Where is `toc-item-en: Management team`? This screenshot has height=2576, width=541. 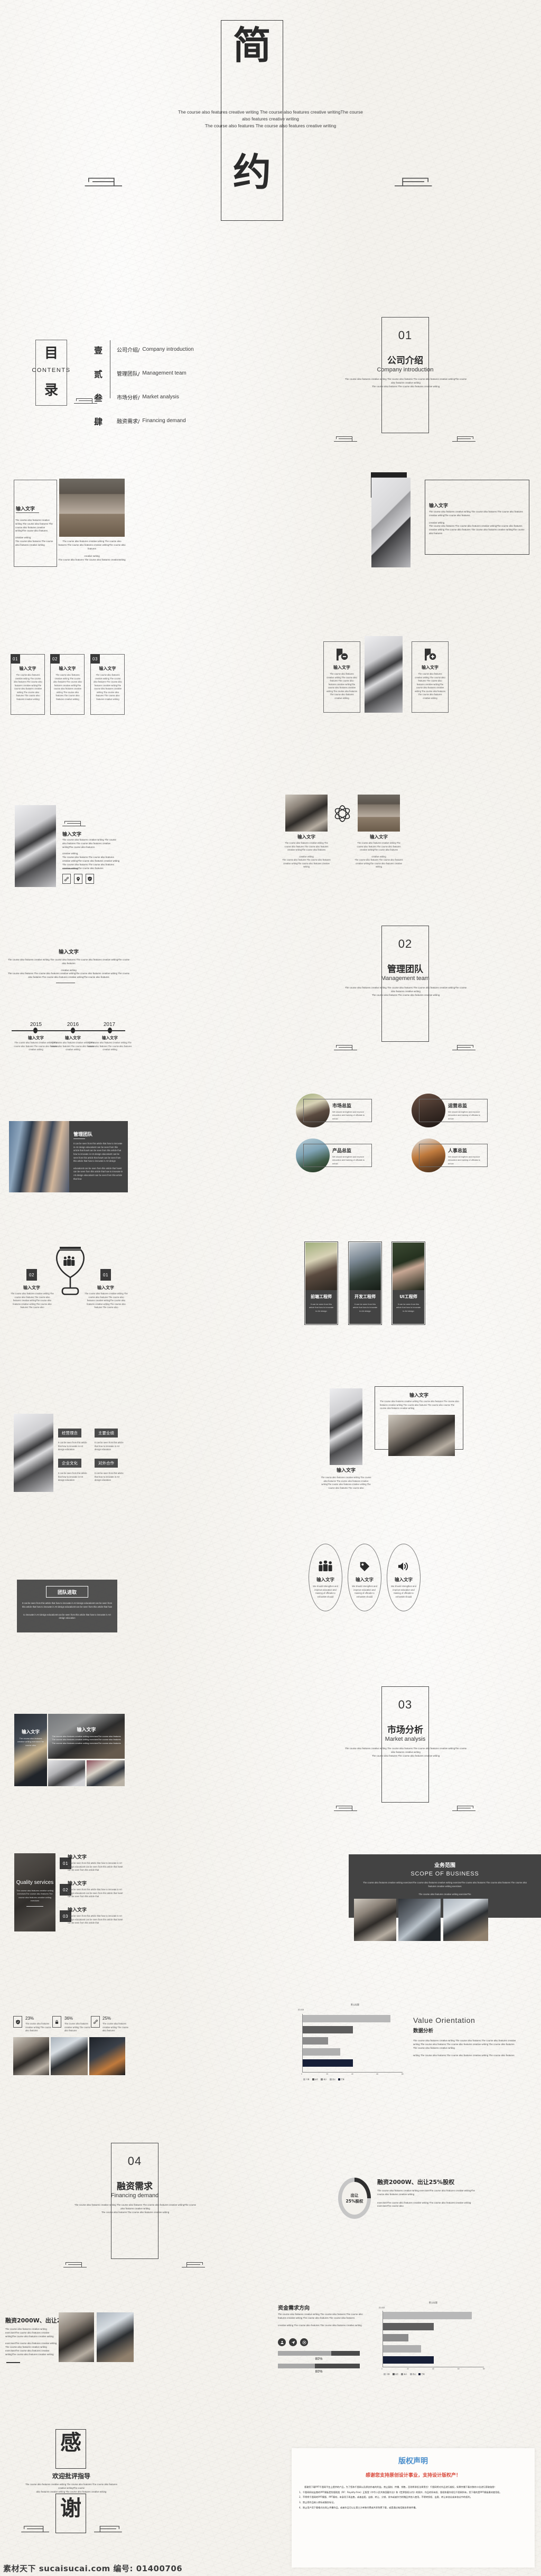
toc-item-en: Management team is located at coordinates (164, 373).